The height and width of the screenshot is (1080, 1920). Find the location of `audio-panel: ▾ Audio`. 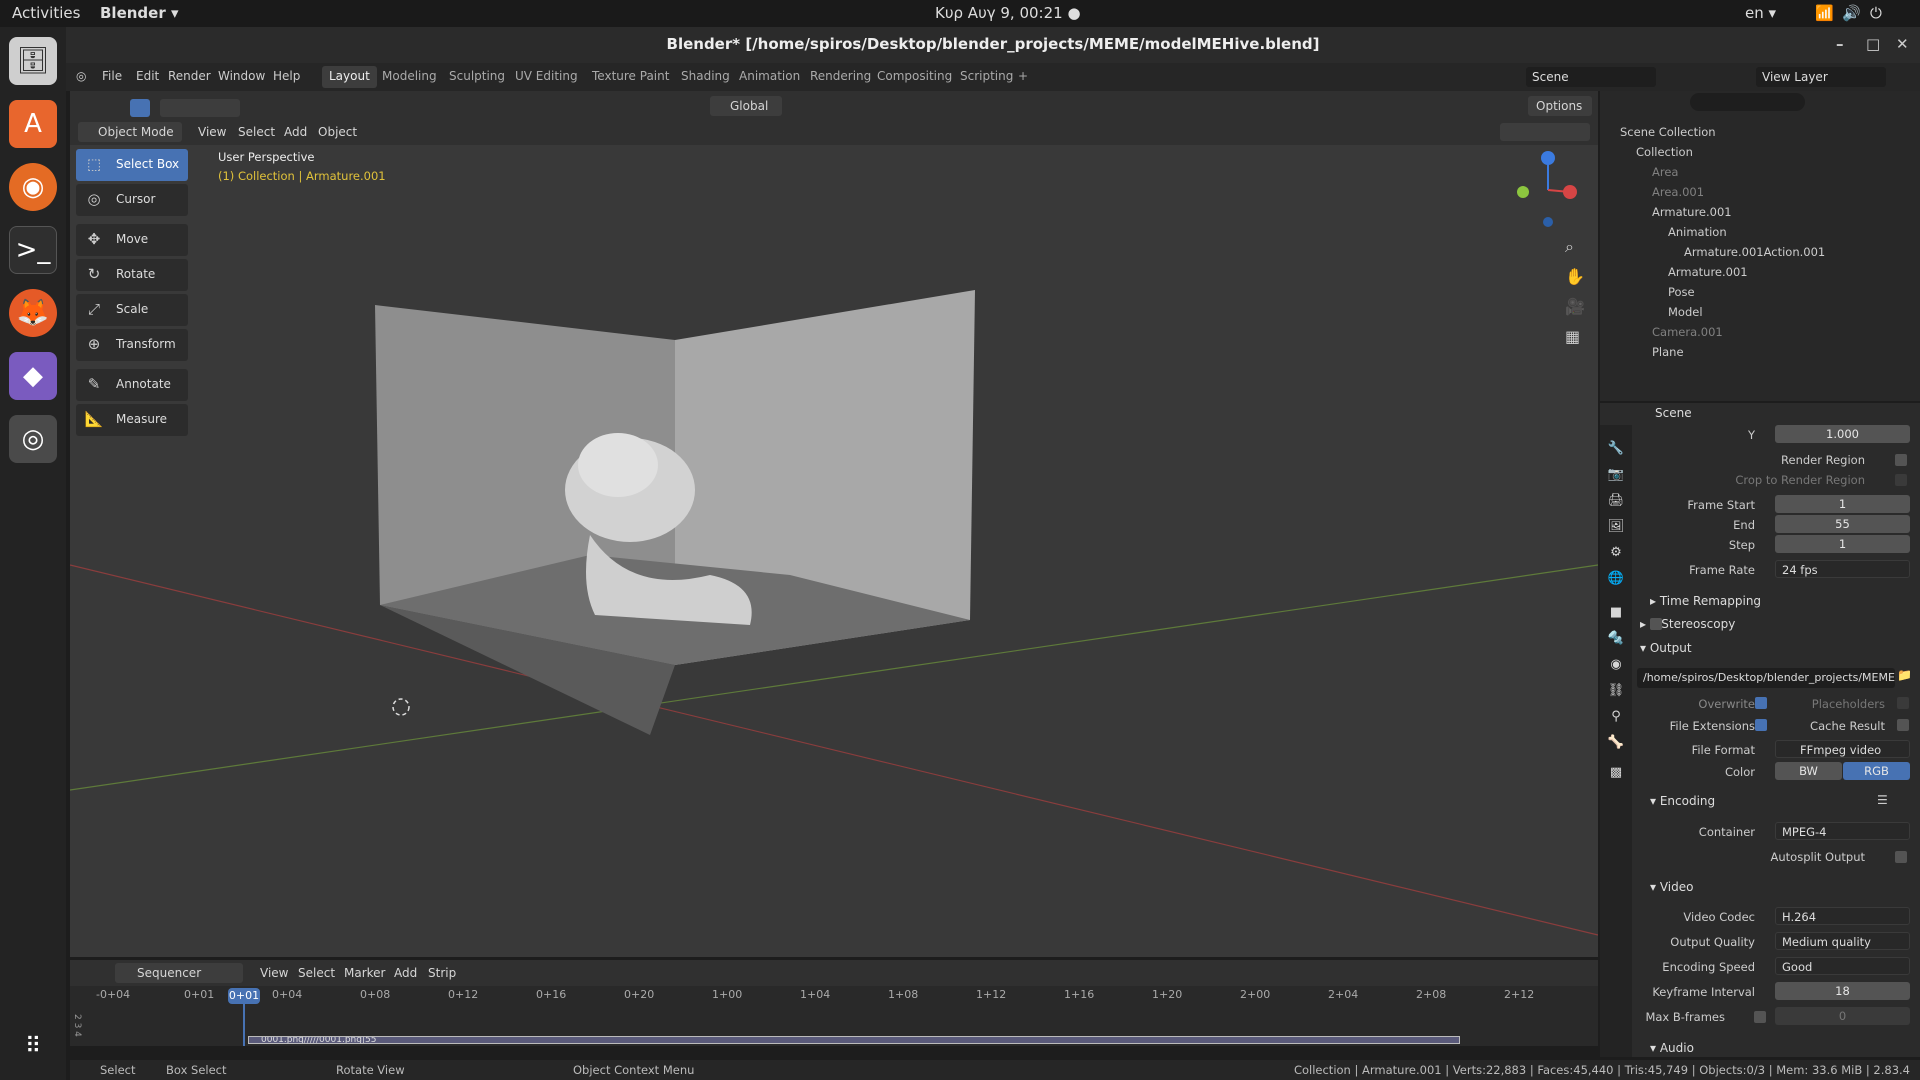

audio-panel: ▾ Audio is located at coordinates (1672, 1048).